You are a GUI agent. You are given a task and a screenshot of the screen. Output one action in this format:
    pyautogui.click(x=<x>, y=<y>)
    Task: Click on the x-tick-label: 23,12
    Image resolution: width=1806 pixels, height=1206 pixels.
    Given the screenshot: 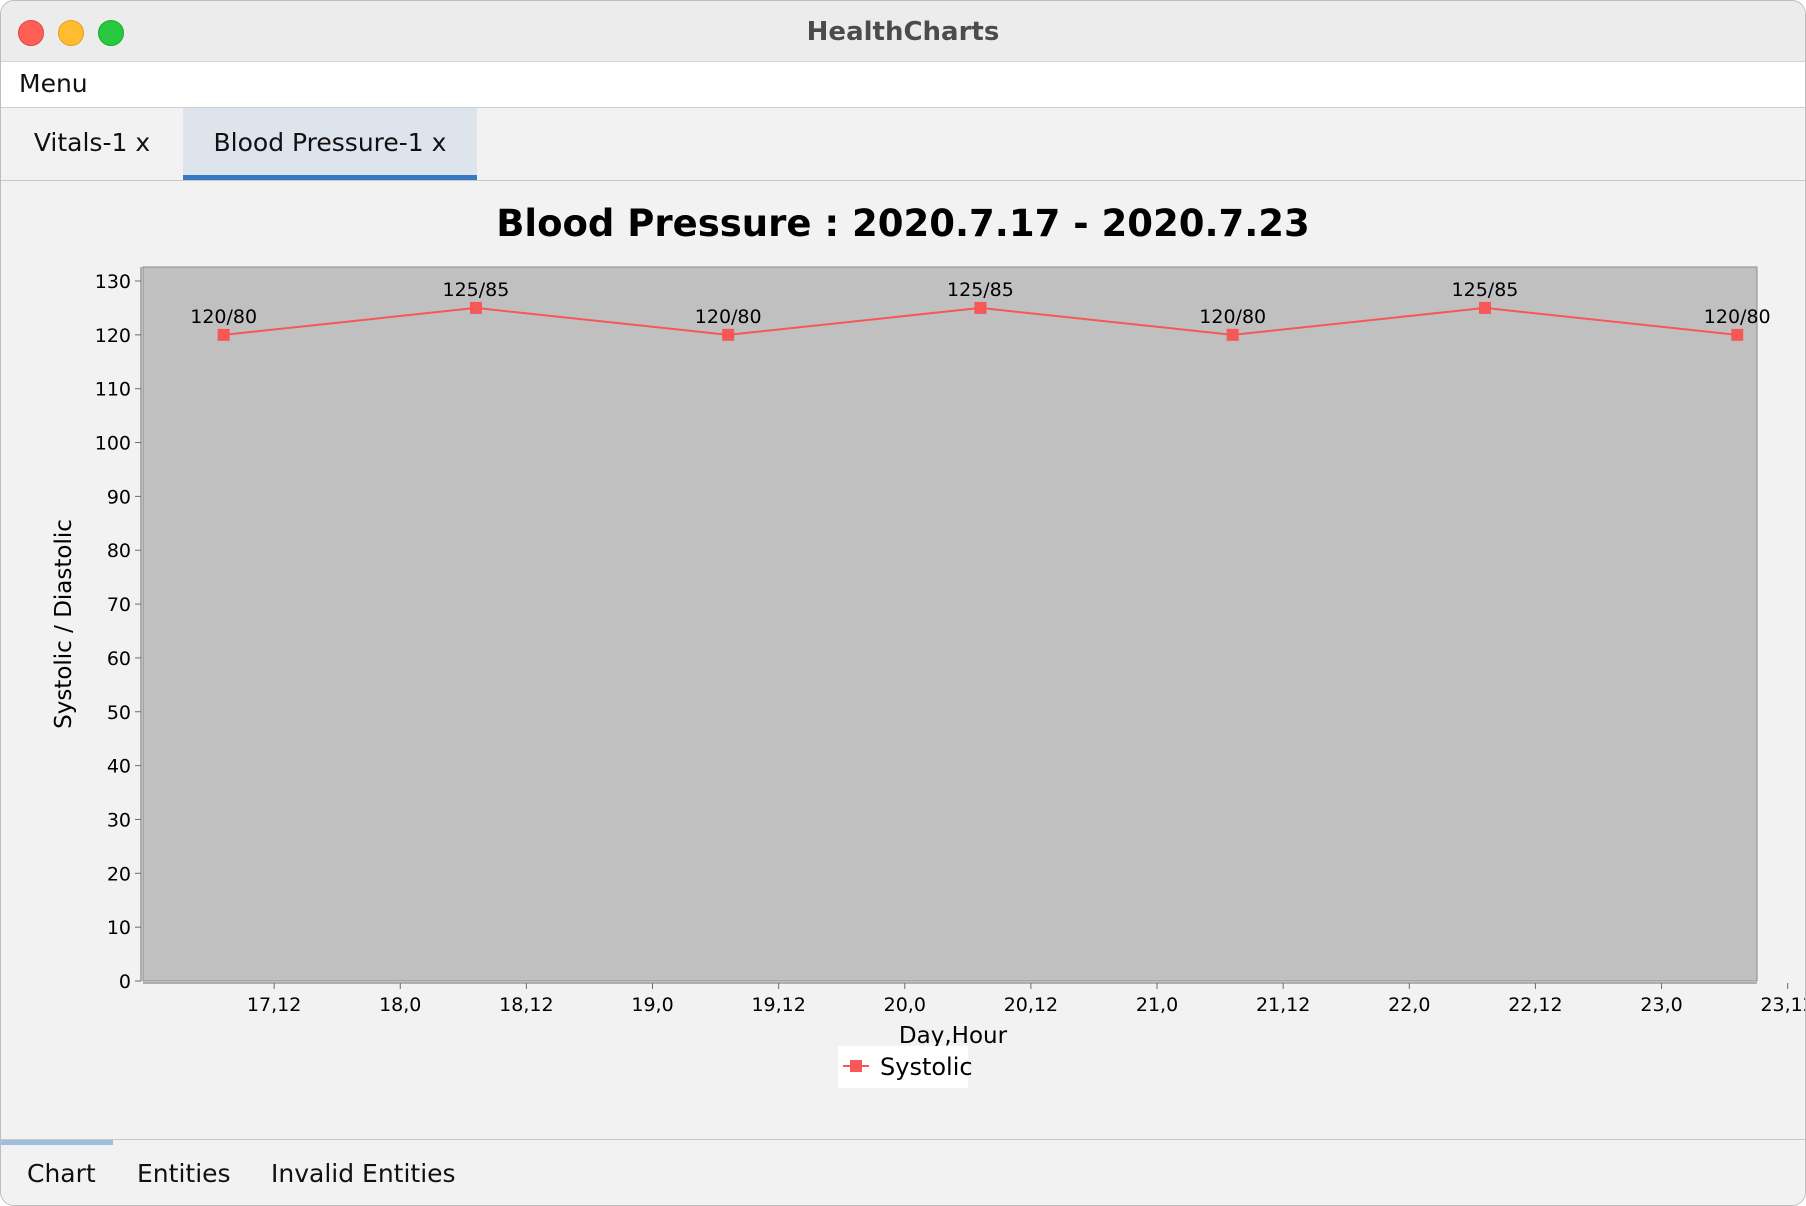 What is the action you would take?
    pyautogui.click(x=1782, y=1005)
    